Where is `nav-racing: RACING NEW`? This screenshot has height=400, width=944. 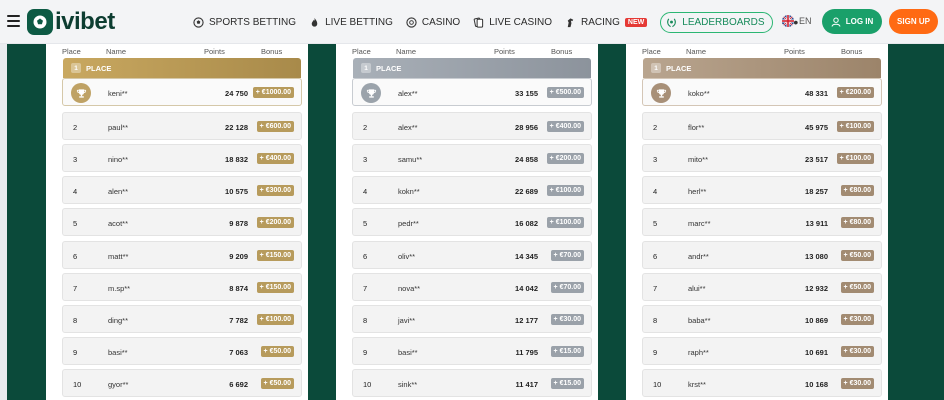 nav-racing: RACING NEW is located at coordinates (606, 22).